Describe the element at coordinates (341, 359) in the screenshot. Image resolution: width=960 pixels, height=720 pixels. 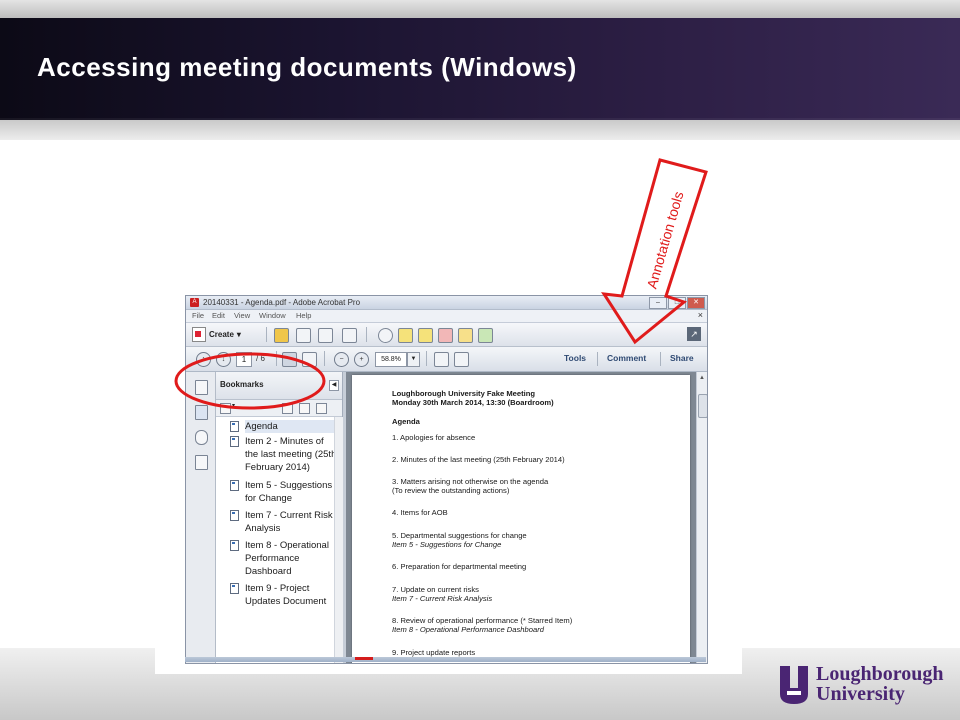
I see `zoom-out-icon: −` at that location.